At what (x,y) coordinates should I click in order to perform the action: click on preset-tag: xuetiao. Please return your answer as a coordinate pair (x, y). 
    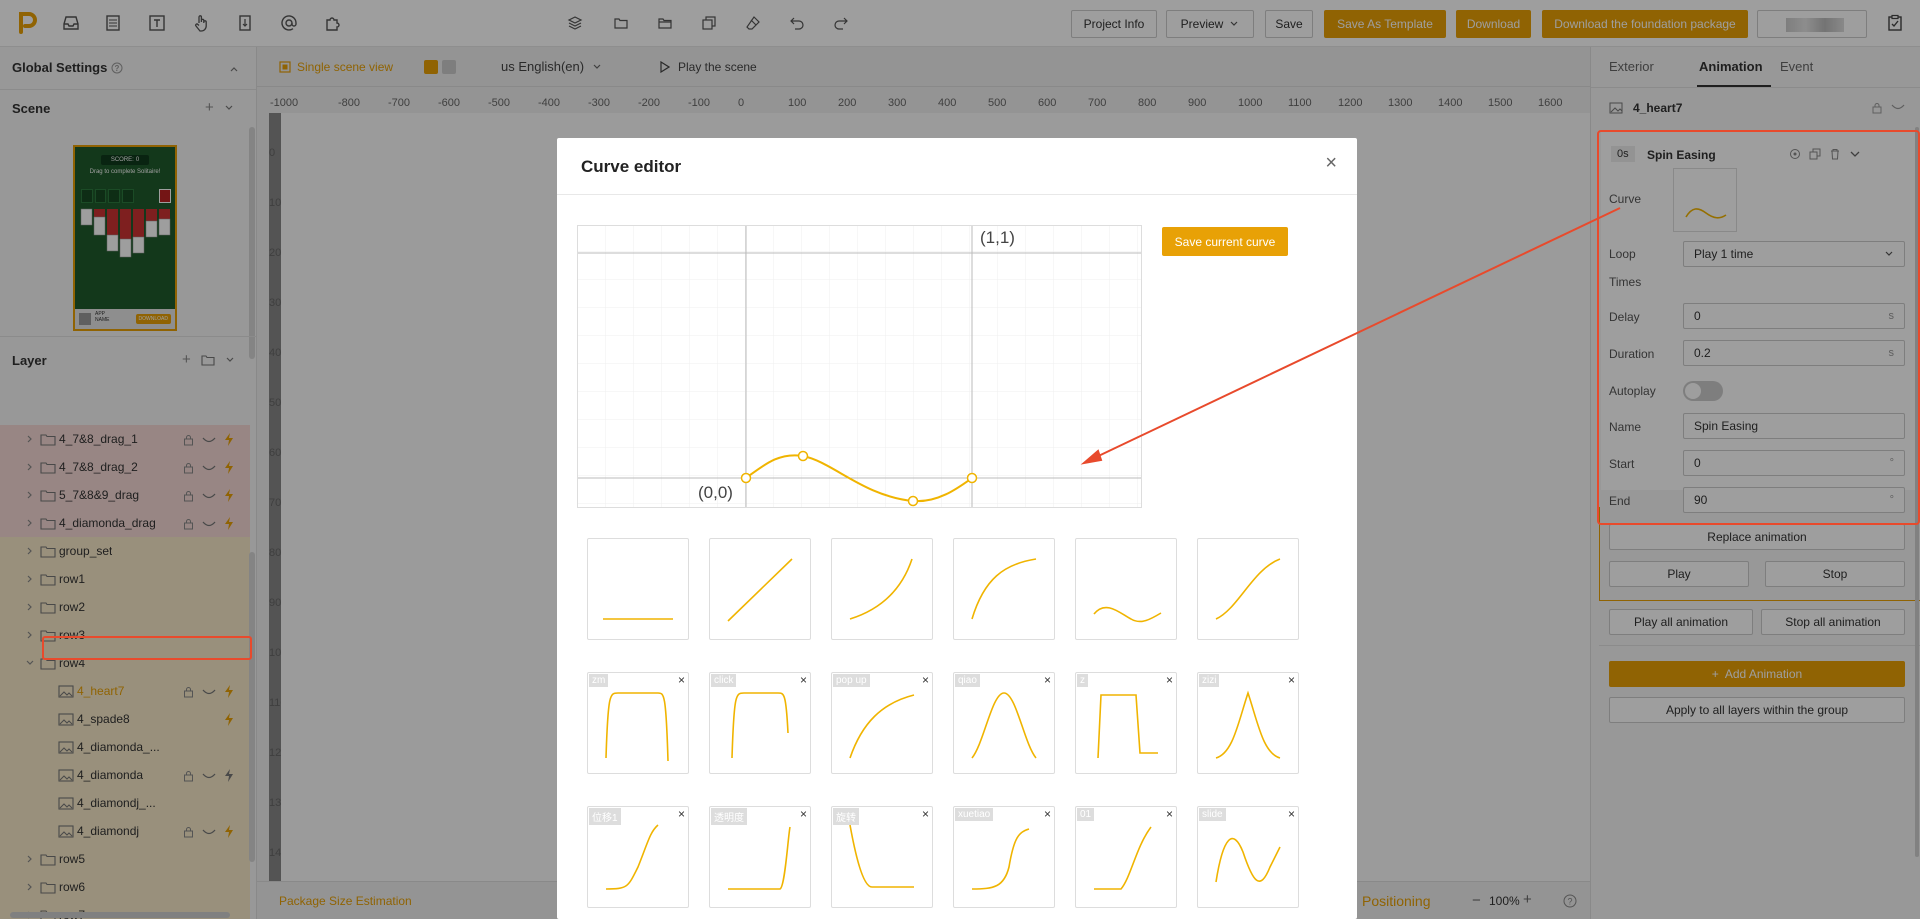
    Looking at the image, I should click on (974, 814).